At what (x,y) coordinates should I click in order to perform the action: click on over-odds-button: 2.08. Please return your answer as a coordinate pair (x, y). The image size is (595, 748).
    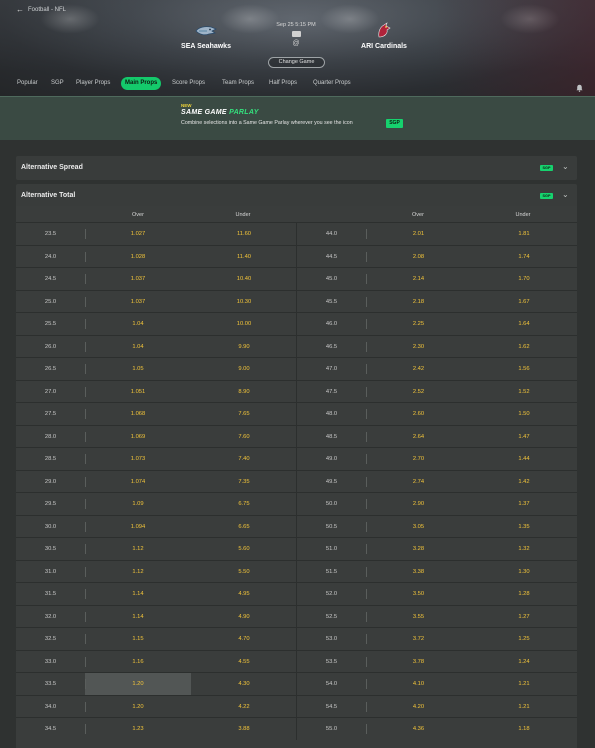
    Looking at the image, I should click on (418, 257).